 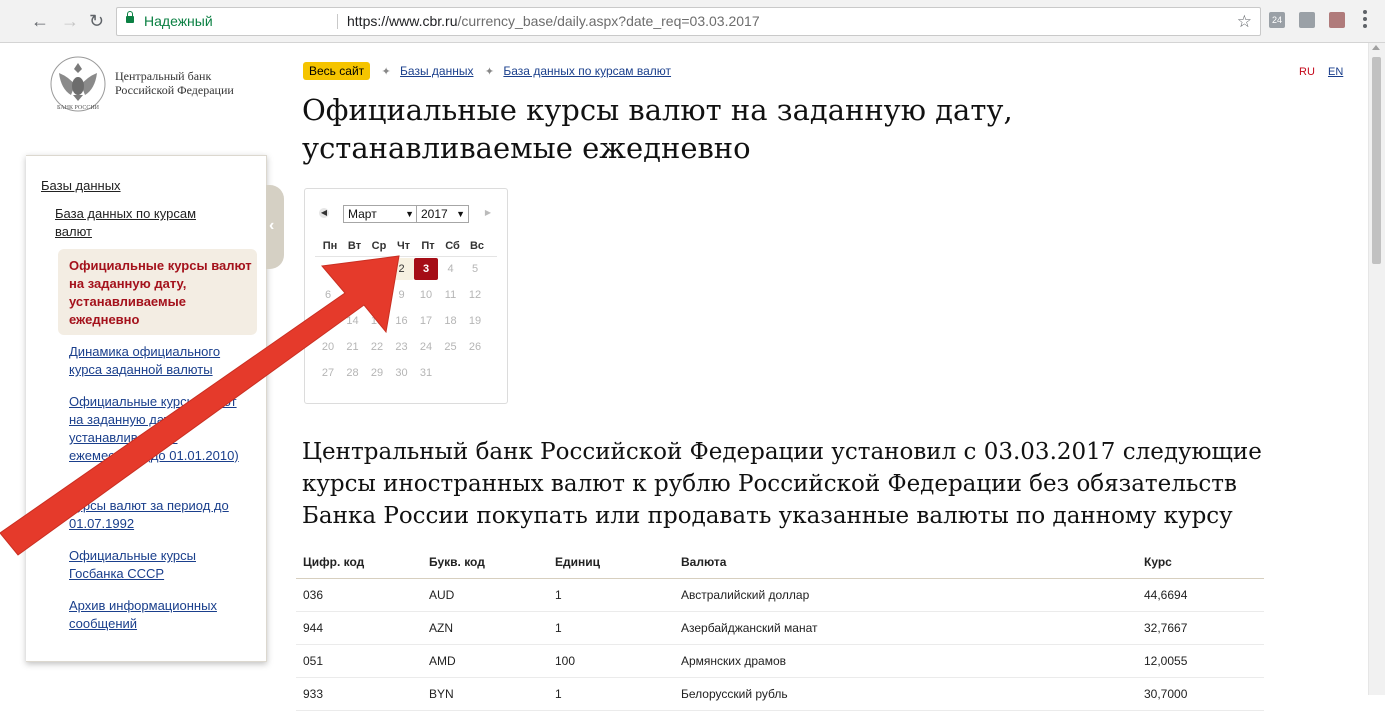 I want to click on calendar-day-selected: 3, so click(x=426, y=269).